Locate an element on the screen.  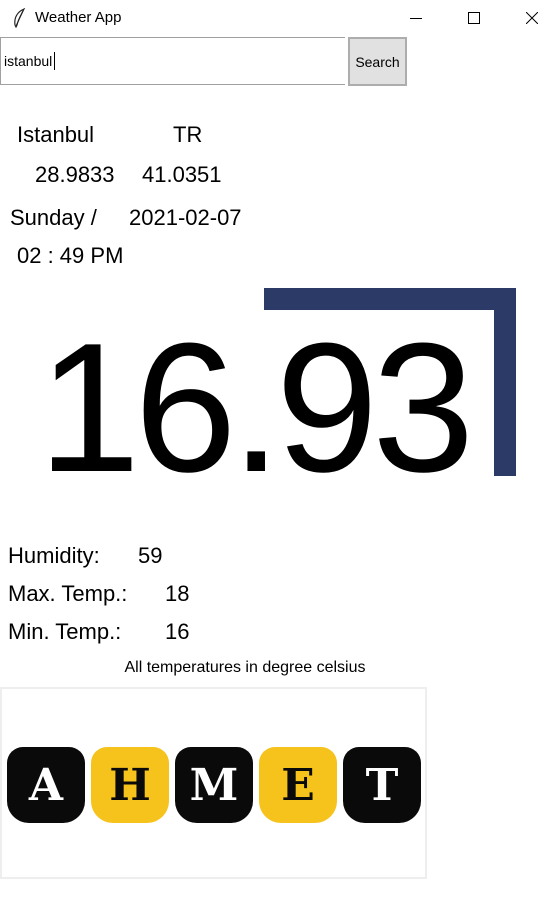
time-value: 02 : 49 PM is located at coordinates (70, 255).